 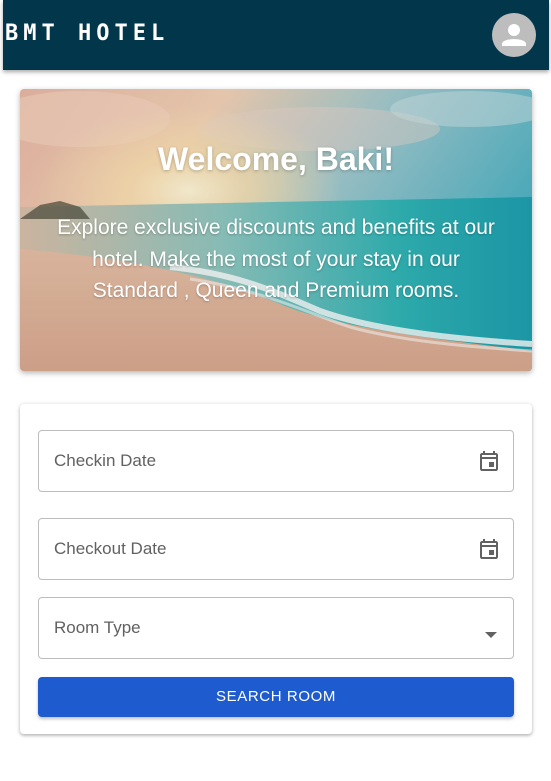 I want to click on checkin-date-label: Checkin Date, so click(x=105, y=460).